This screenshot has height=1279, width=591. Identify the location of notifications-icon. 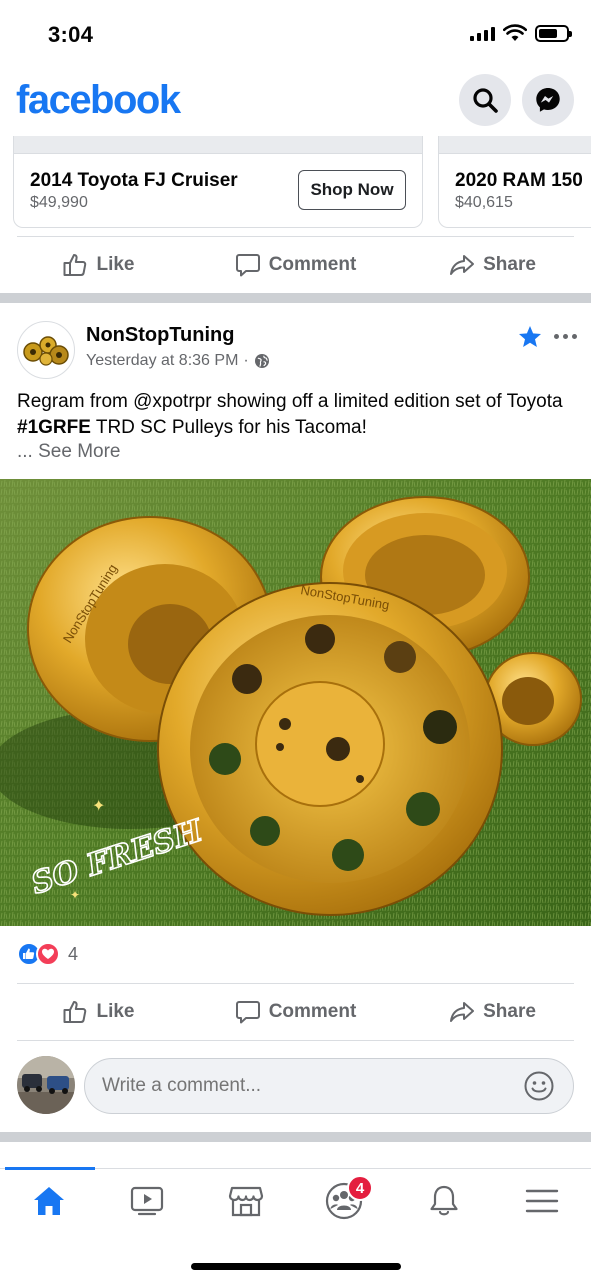
(444, 1200).